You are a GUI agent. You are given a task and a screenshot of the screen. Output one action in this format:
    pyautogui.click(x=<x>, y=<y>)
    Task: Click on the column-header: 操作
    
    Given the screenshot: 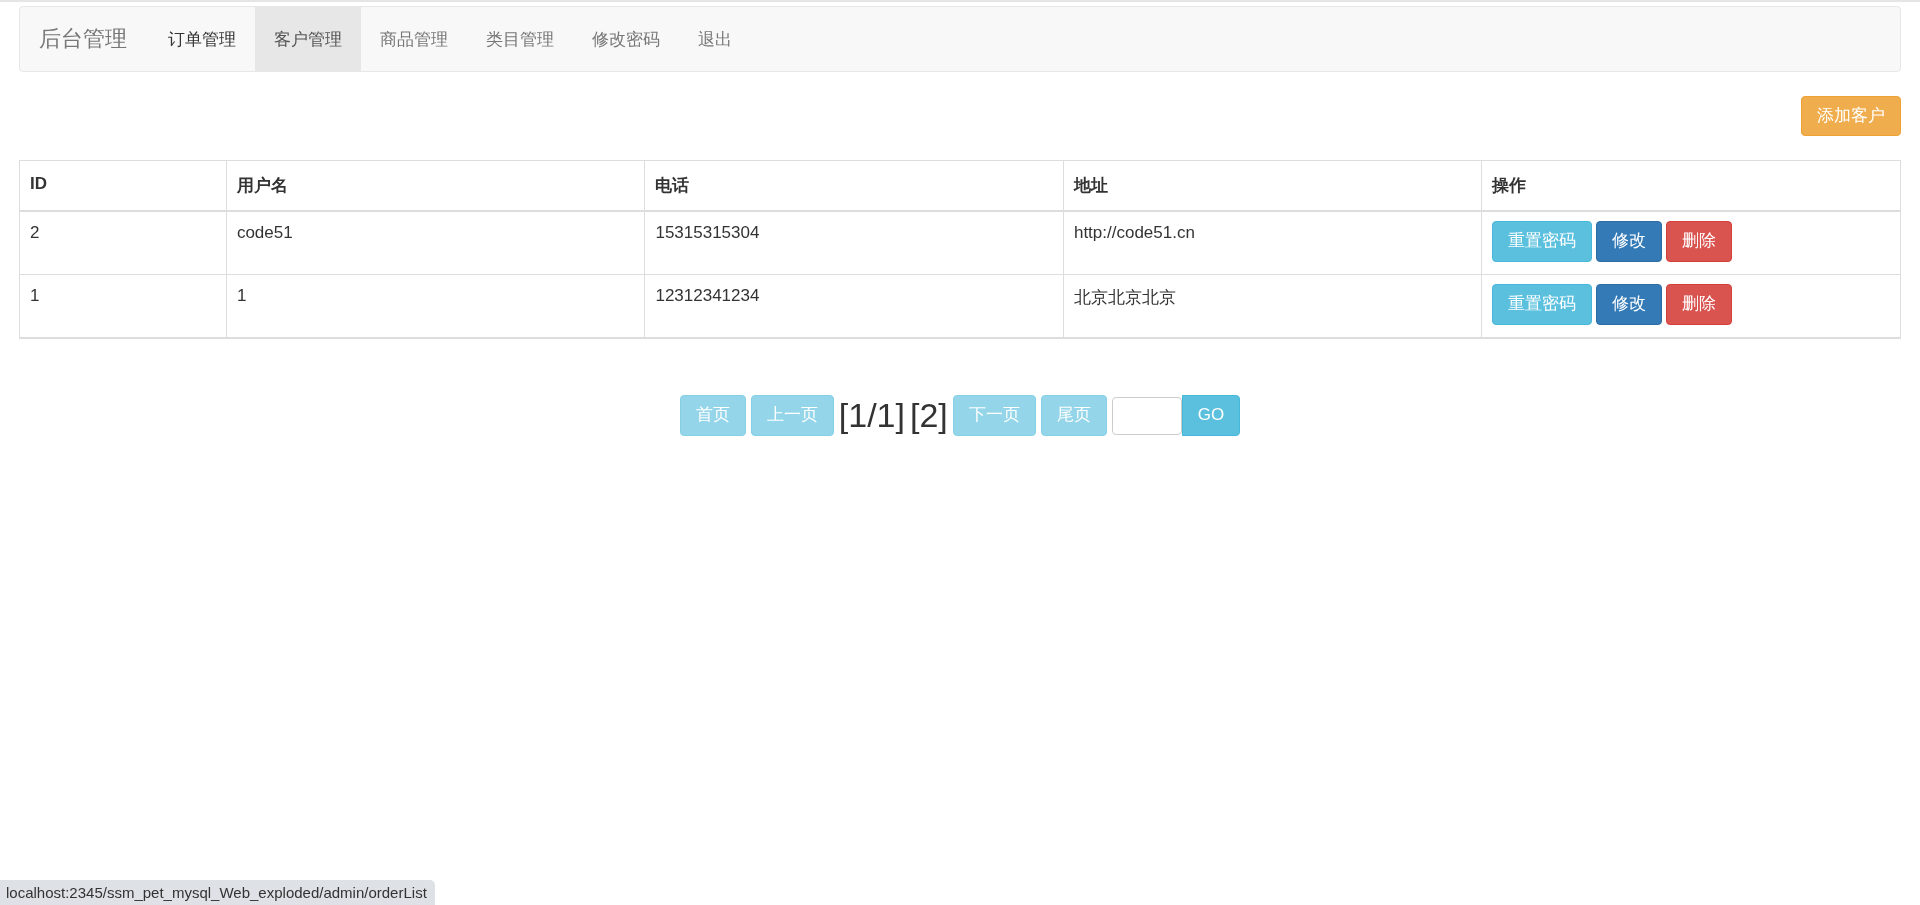 What is the action you would take?
    pyautogui.click(x=1691, y=186)
    